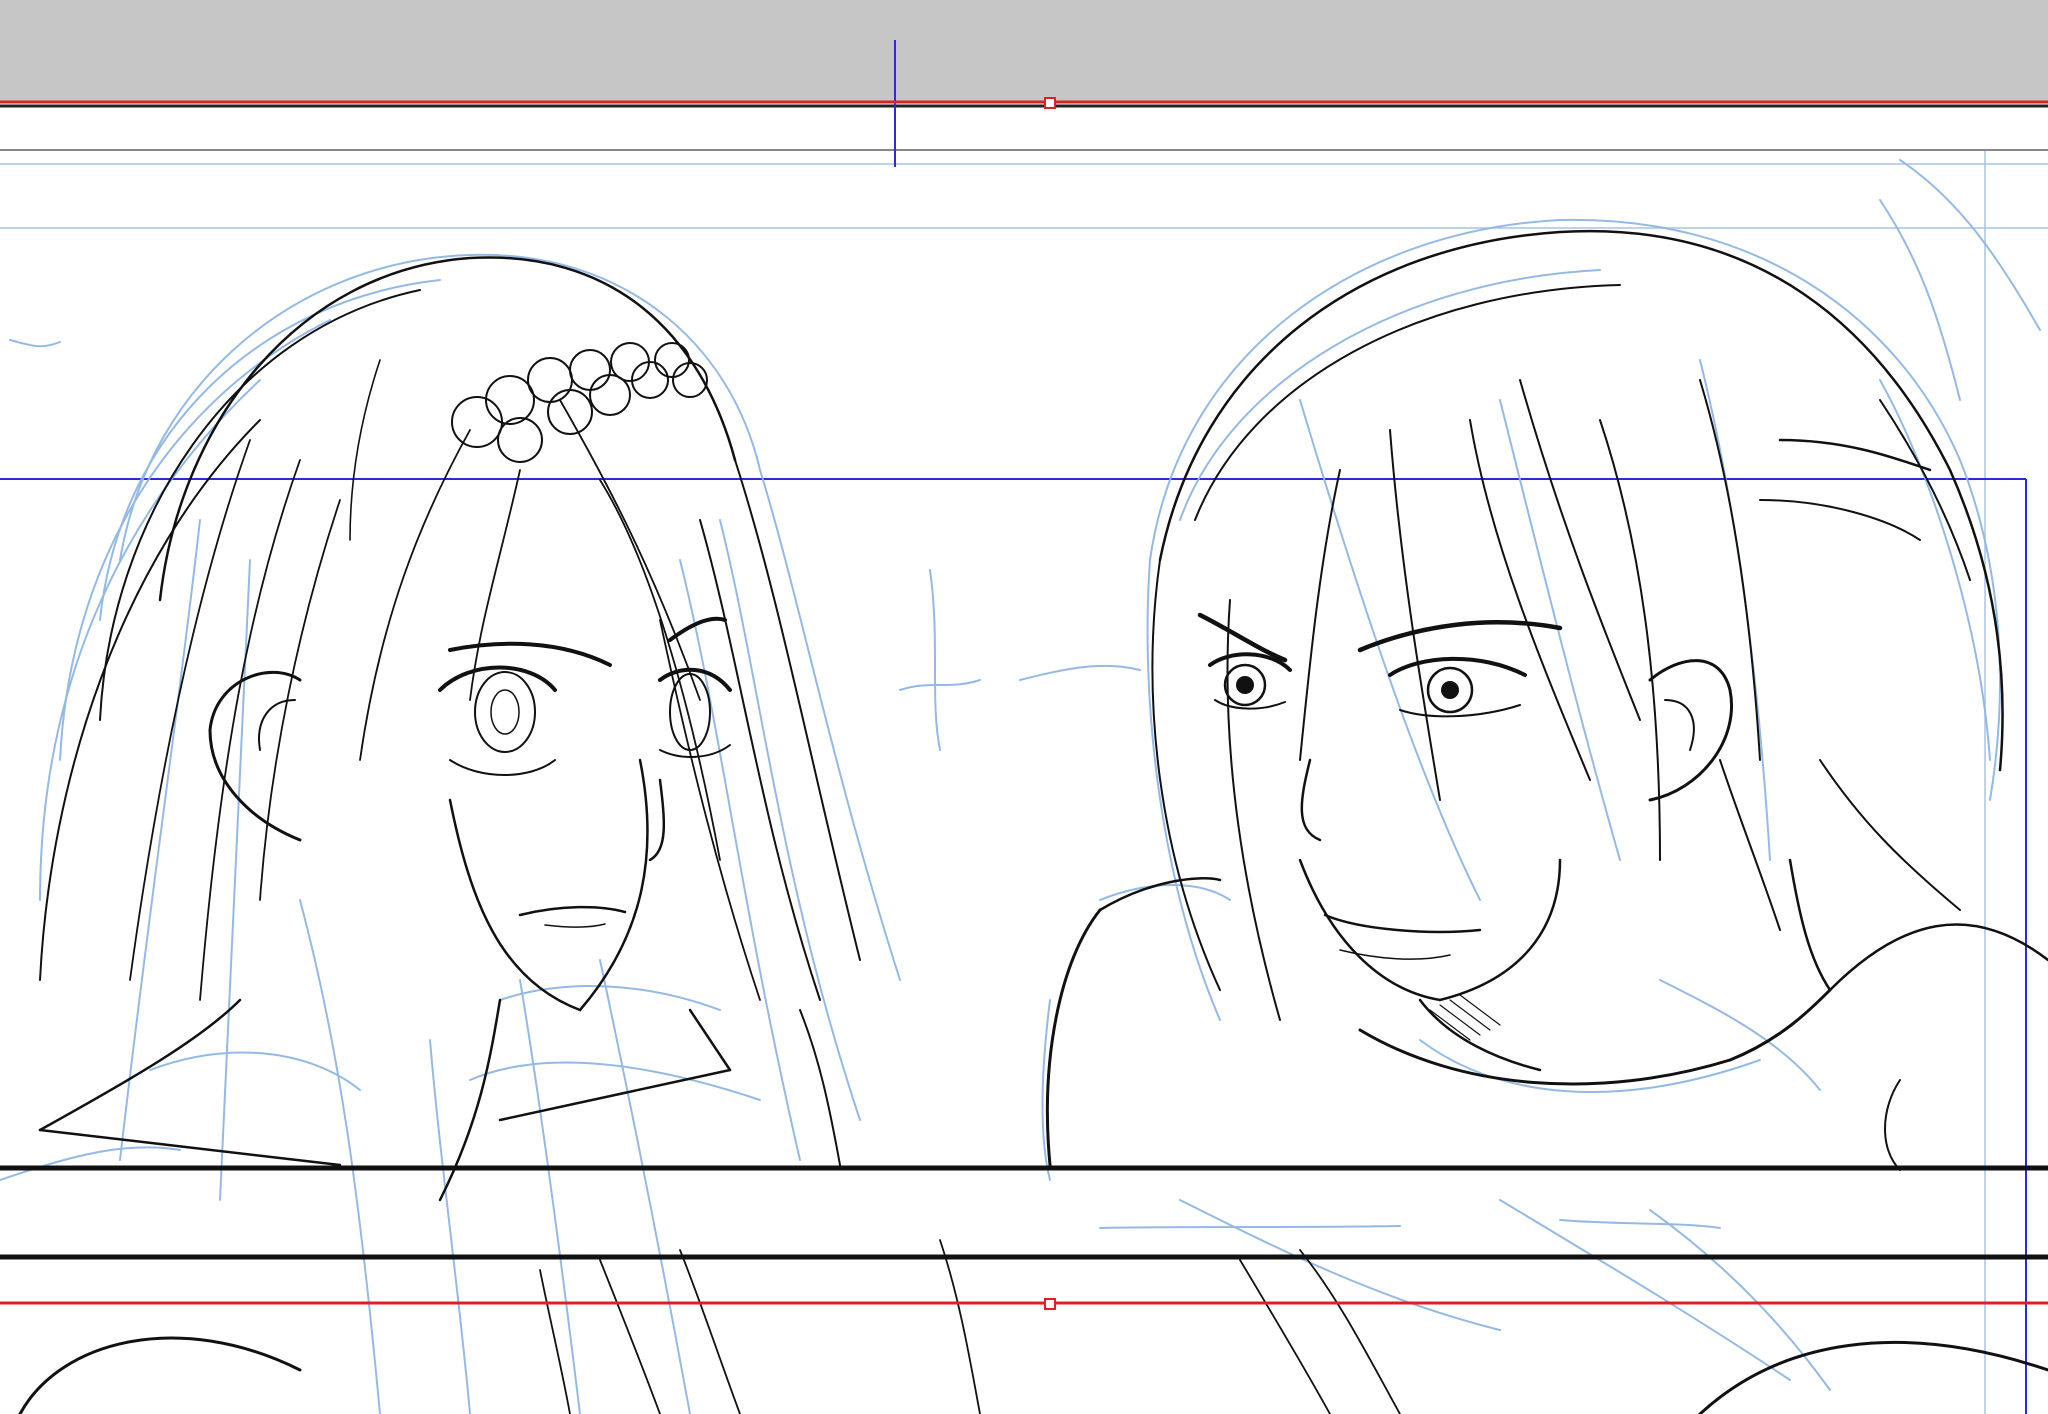  I want to click on selection-handle-top, so click(1050, 103).